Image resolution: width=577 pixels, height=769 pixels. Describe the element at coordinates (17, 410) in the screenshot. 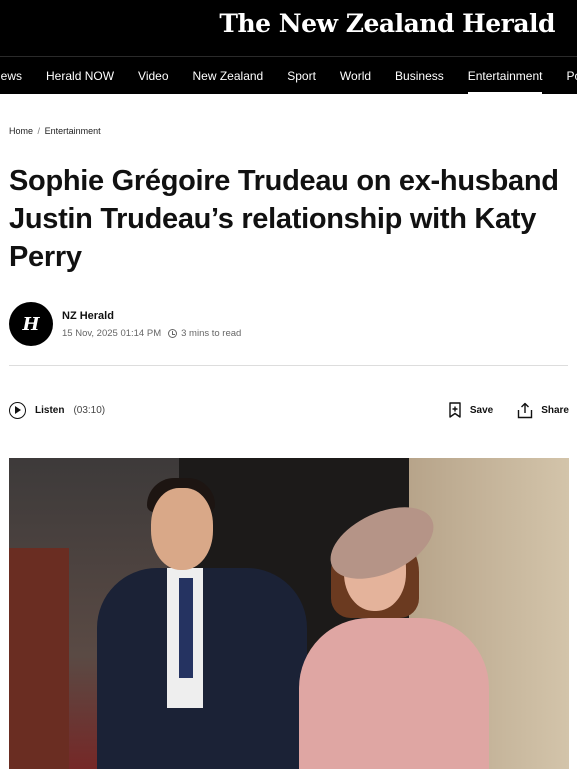

I see `play-circle-icon` at that location.